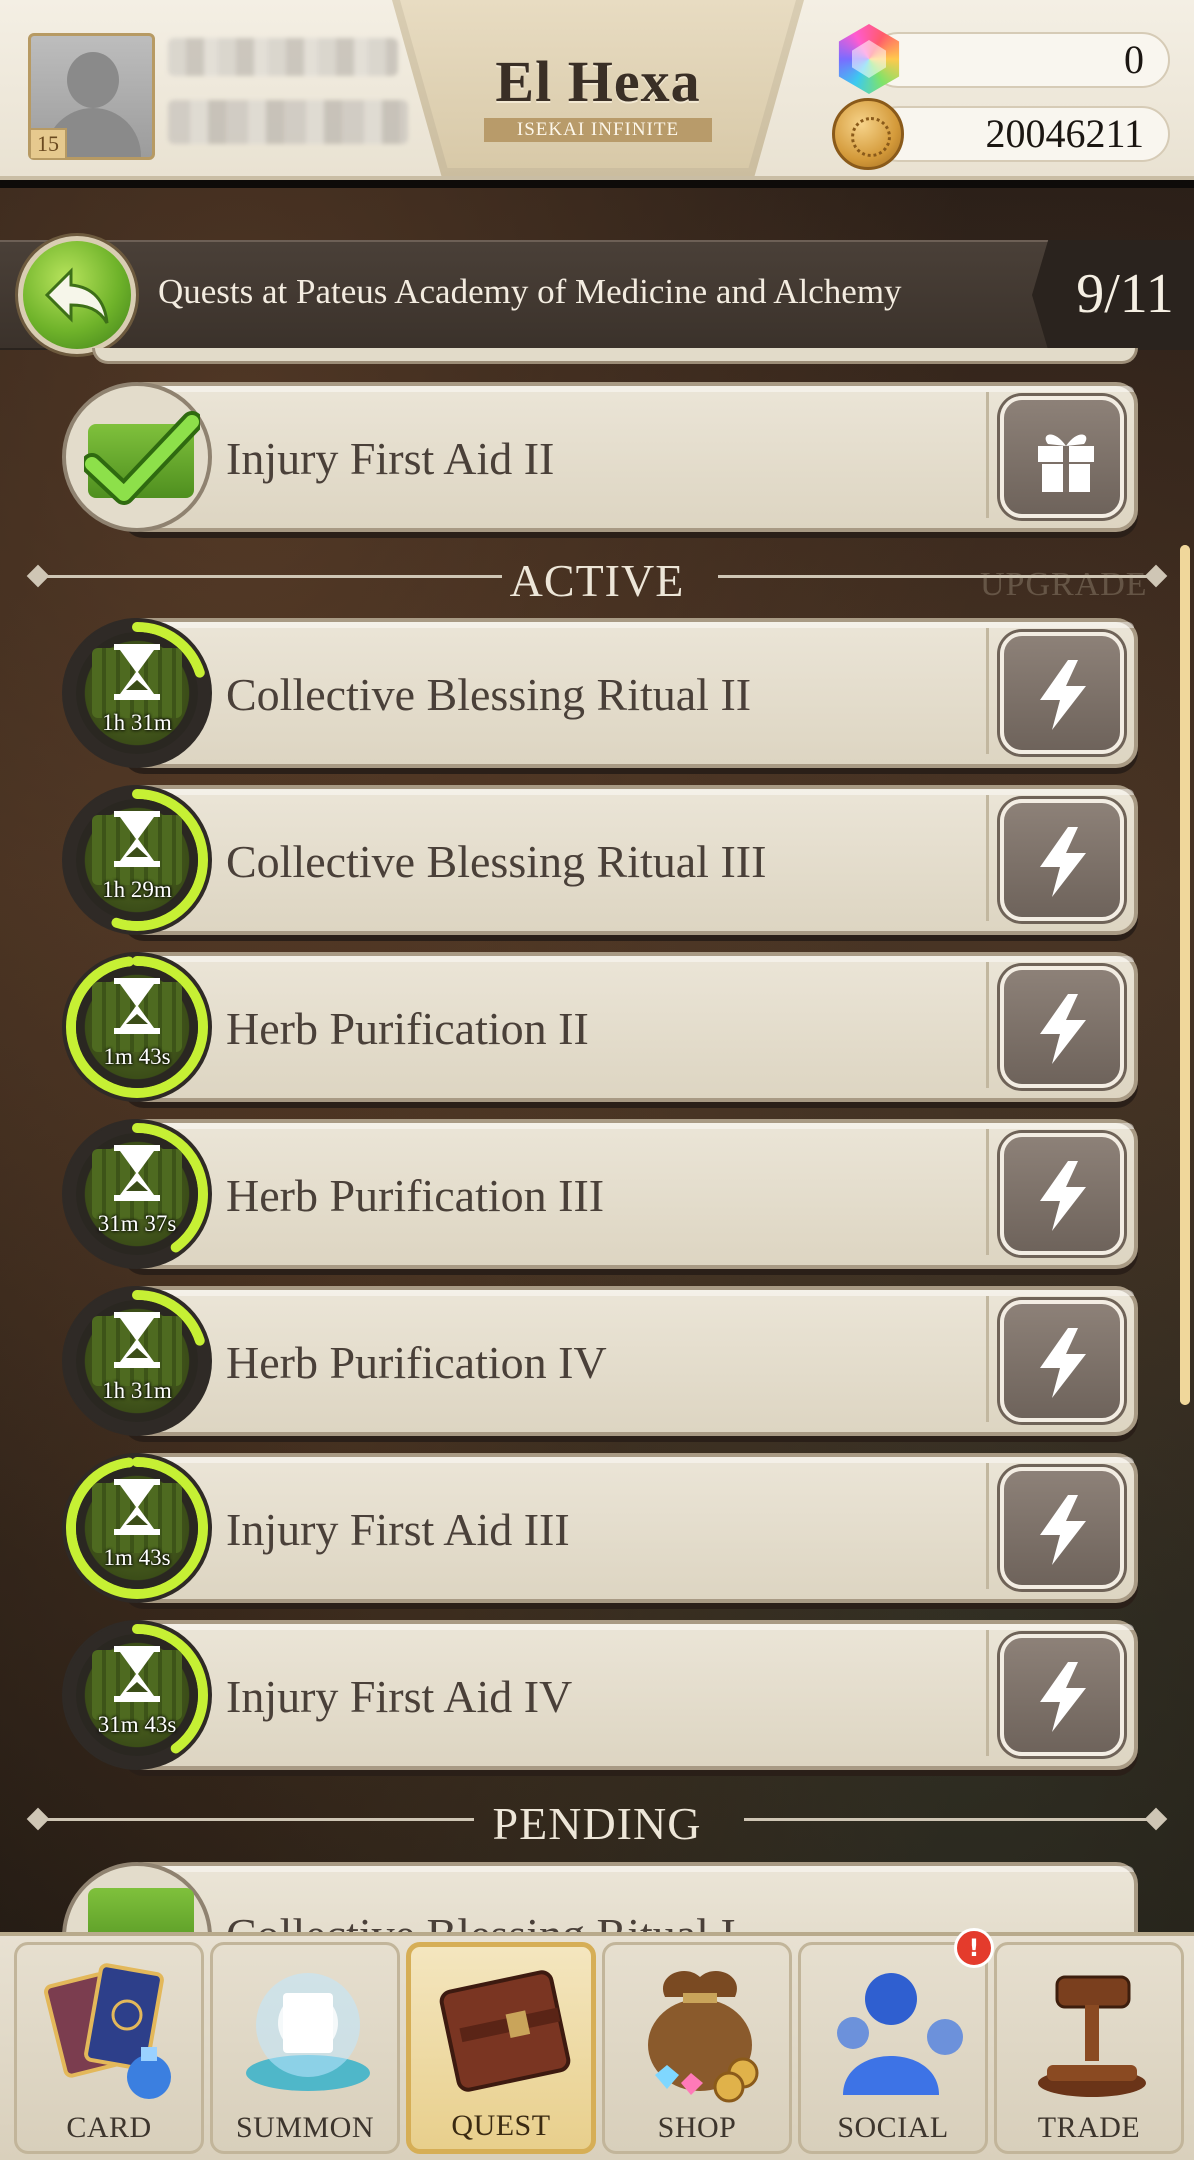 This screenshot has height=2160, width=1194. I want to click on quest-timer: 31m 43s, so click(137, 1695).